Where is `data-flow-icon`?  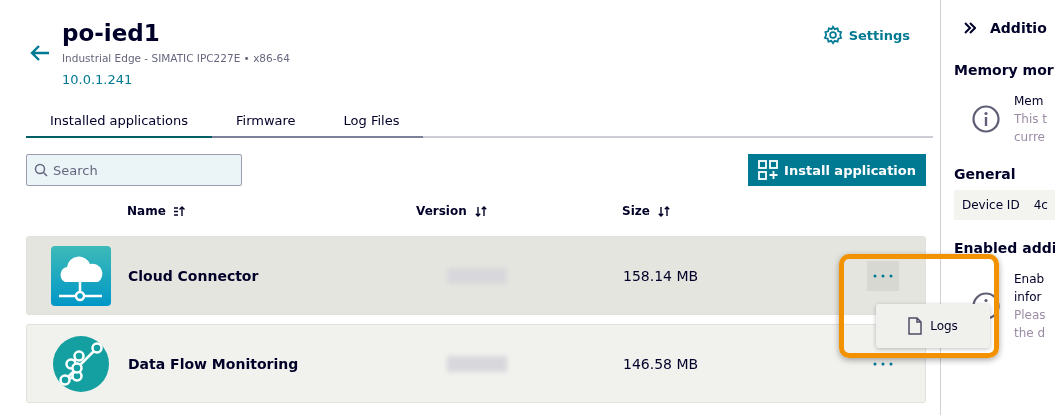 data-flow-icon is located at coordinates (81, 363).